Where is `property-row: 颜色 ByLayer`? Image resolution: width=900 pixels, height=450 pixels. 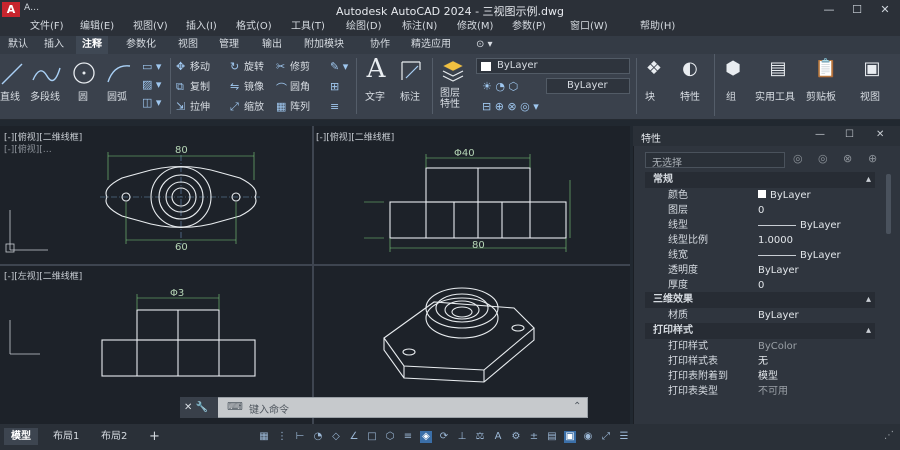
property-row: 颜色 ByLayer is located at coordinates (758, 195).